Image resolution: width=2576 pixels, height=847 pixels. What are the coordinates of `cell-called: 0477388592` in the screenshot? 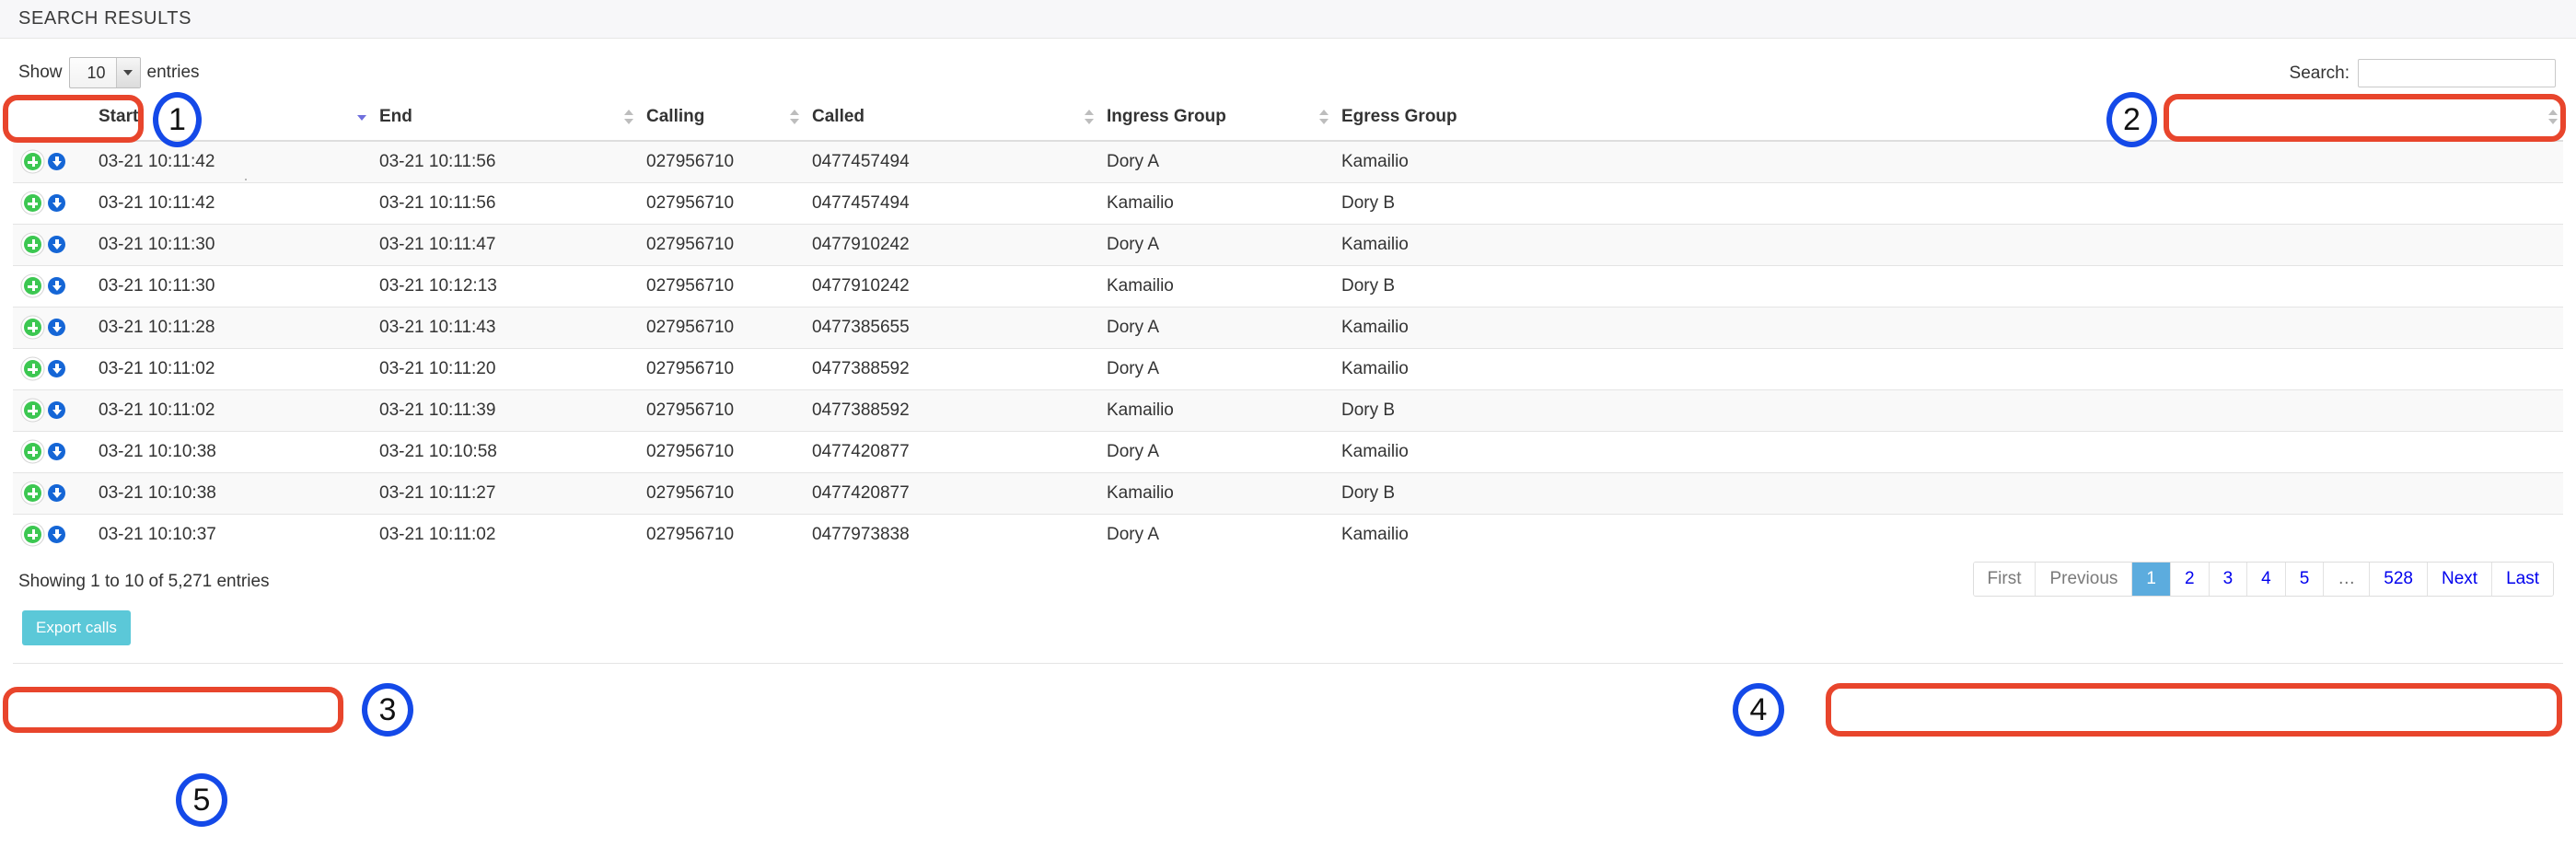 It's located at (952, 410).